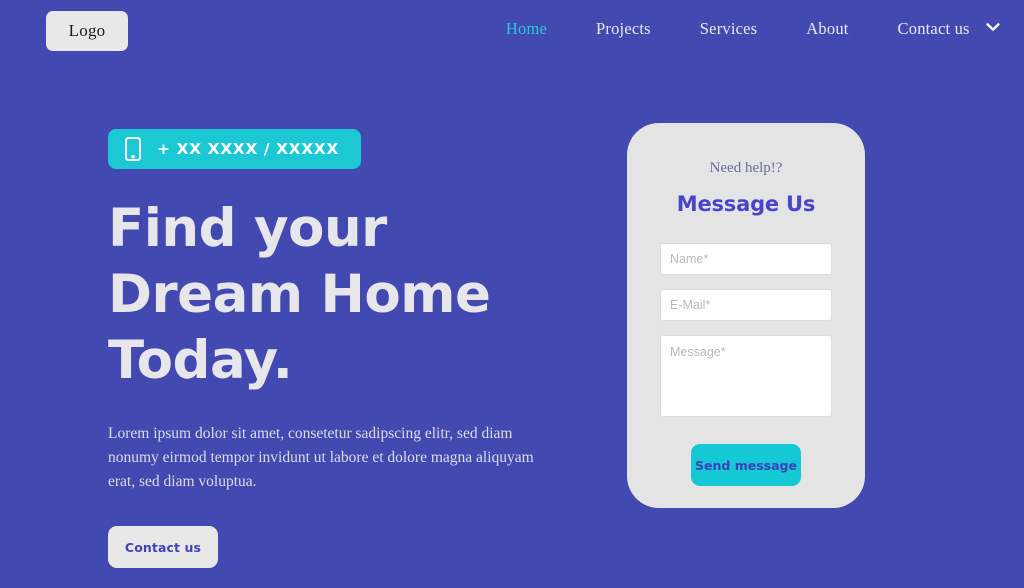  Describe the element at coordinates (746, 204) in the screenshot. I see `card-title: Message Us` at that location.